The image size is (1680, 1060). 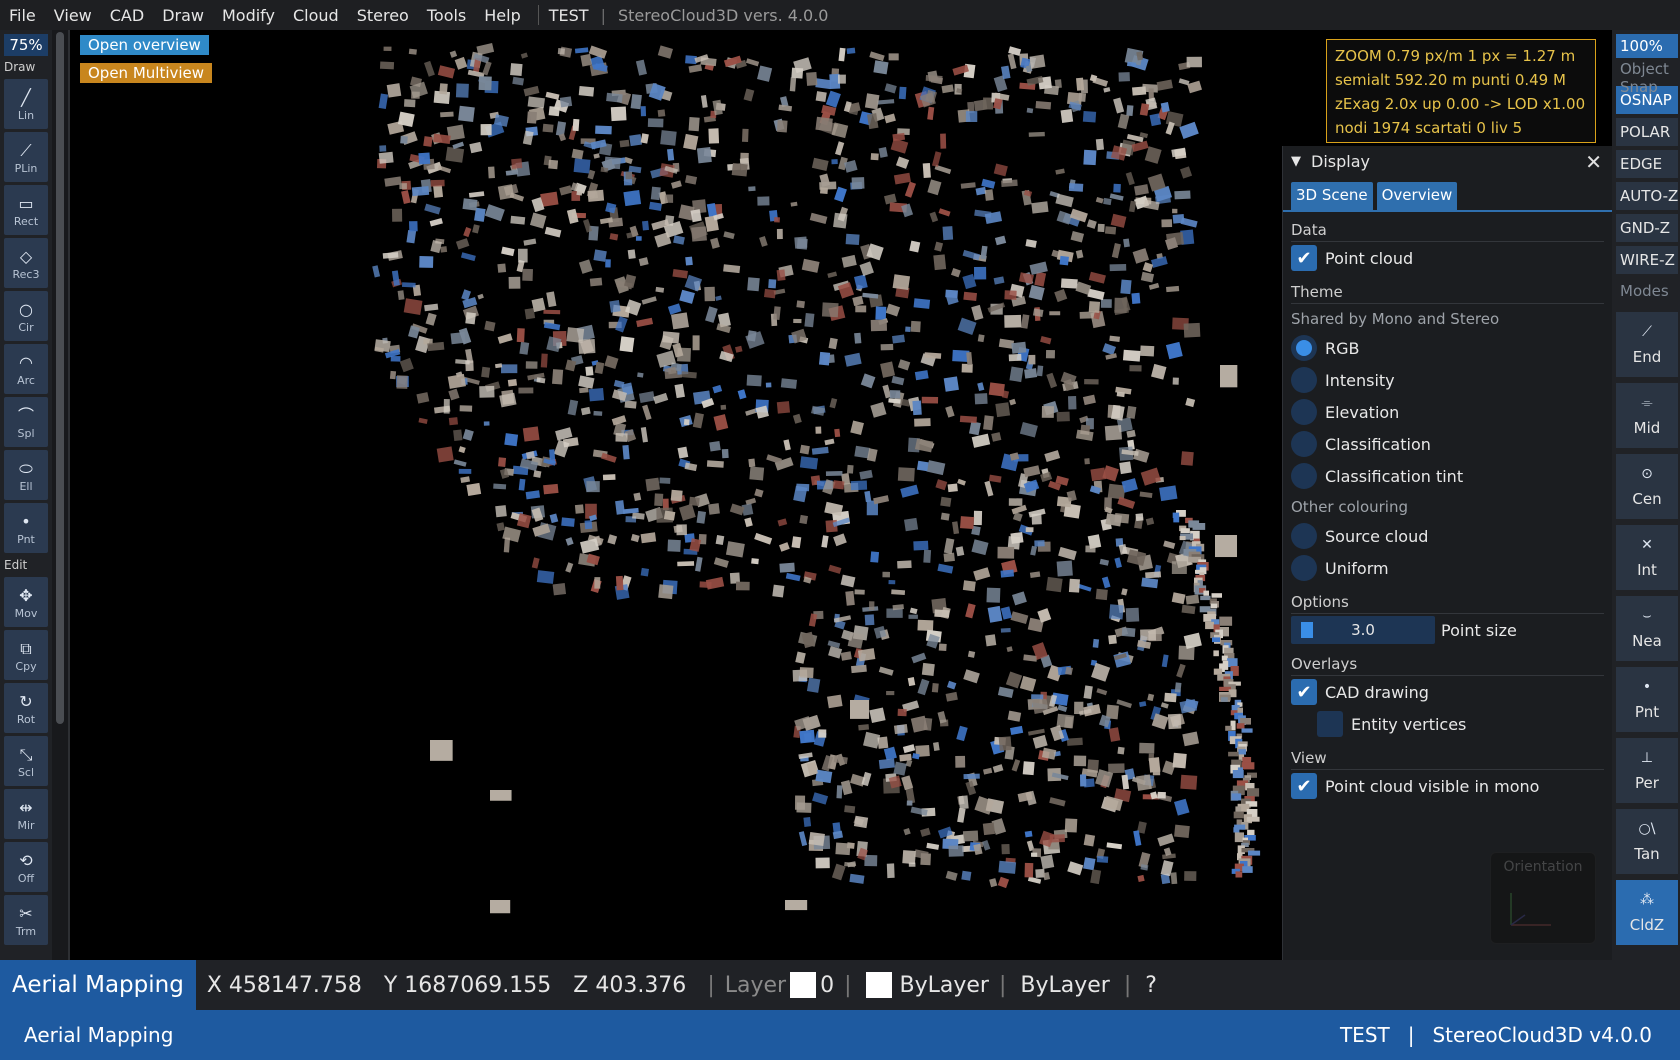 What do you see at coordinates (1647, 164) in the screenshot?
I see `toggle-edge: EDGE` at bounding box center [1647, 164].